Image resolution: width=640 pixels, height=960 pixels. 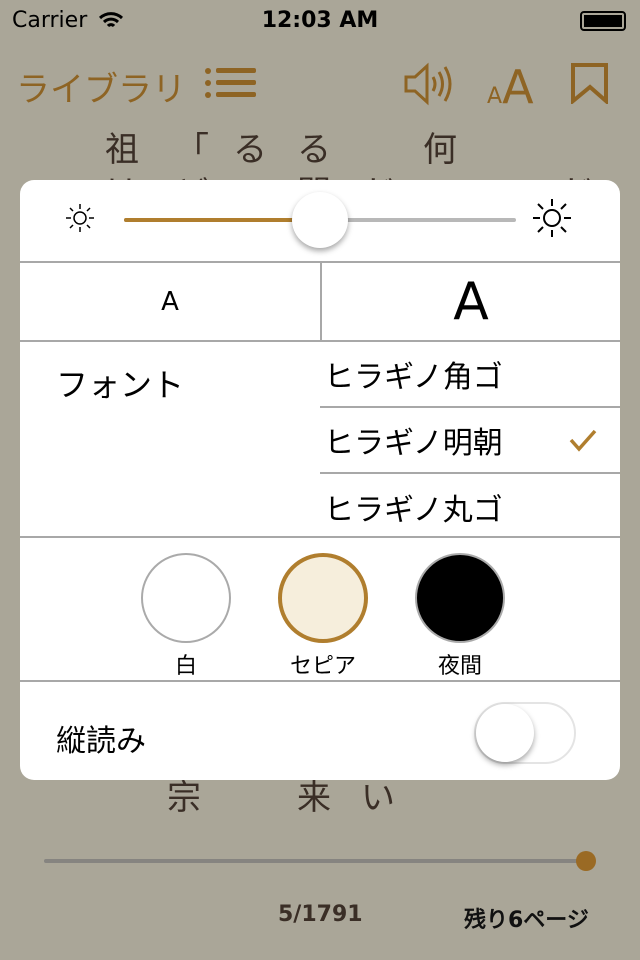 What do you see at coordinates (586, 861) in the screenshot?
I see `page-slider-thumb` at bounding box center [586, 861].